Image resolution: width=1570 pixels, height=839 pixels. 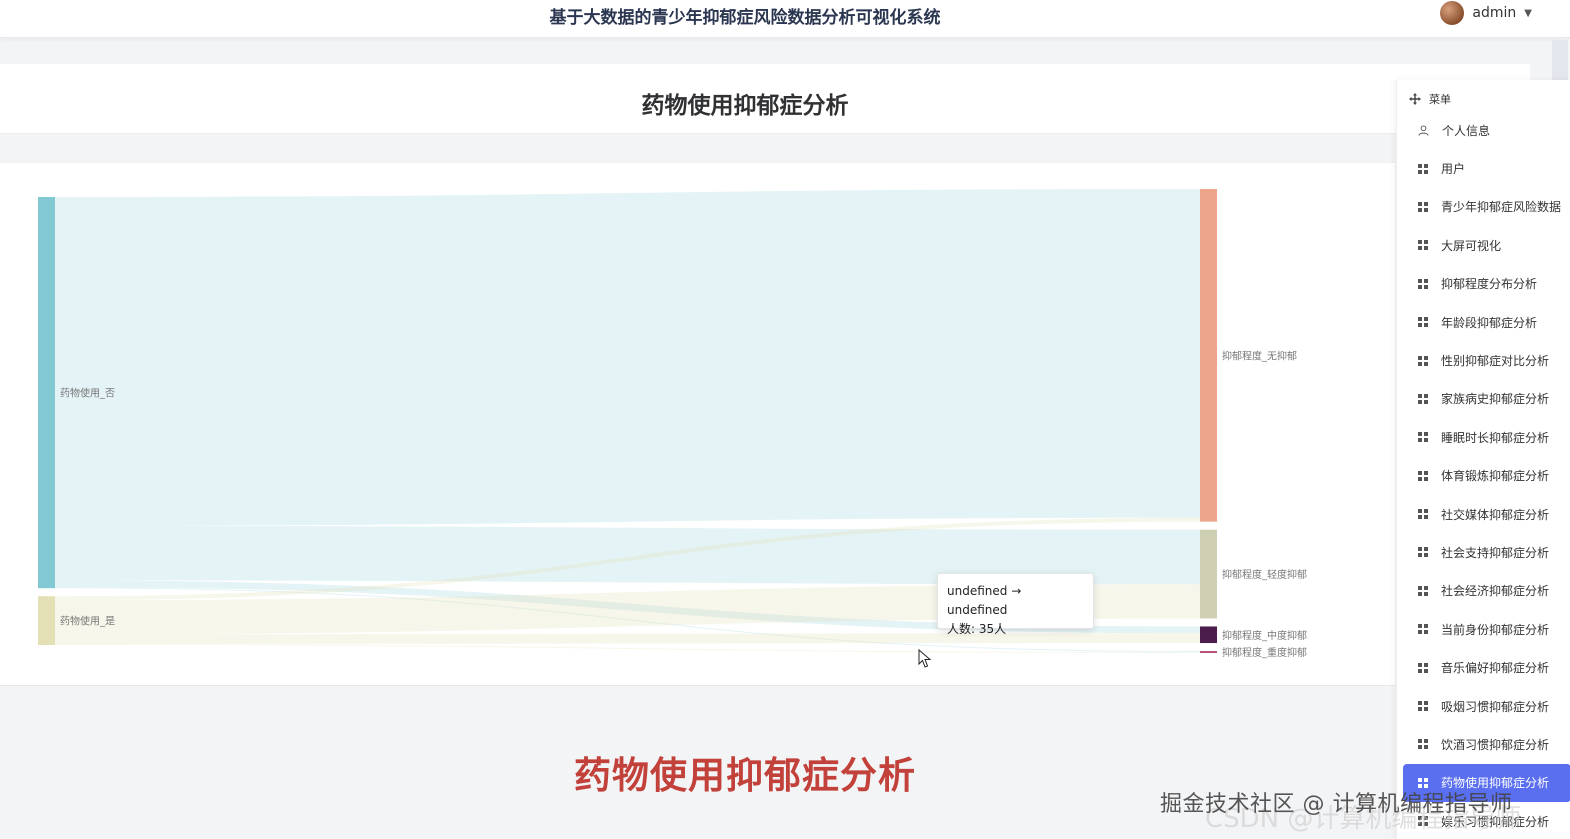 What do you see at coordinates (1264, 574) in the screenshot?
I see `sankey-node-label: 抑郁程度_轻度抑郁` at bounding box center [1264, 574].